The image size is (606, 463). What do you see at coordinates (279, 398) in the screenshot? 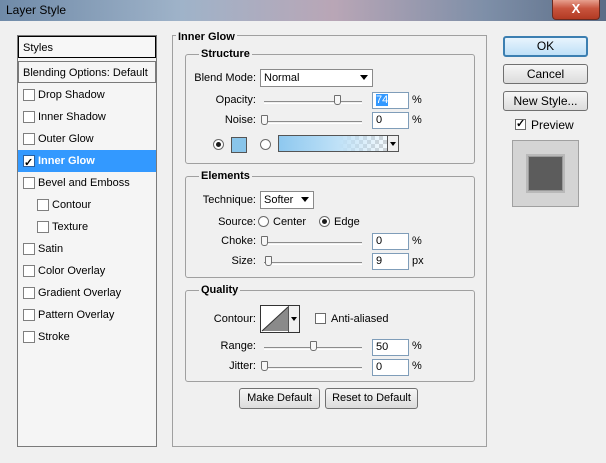
I see `make-default-button: Make Default` at bounding box center [279, 398].